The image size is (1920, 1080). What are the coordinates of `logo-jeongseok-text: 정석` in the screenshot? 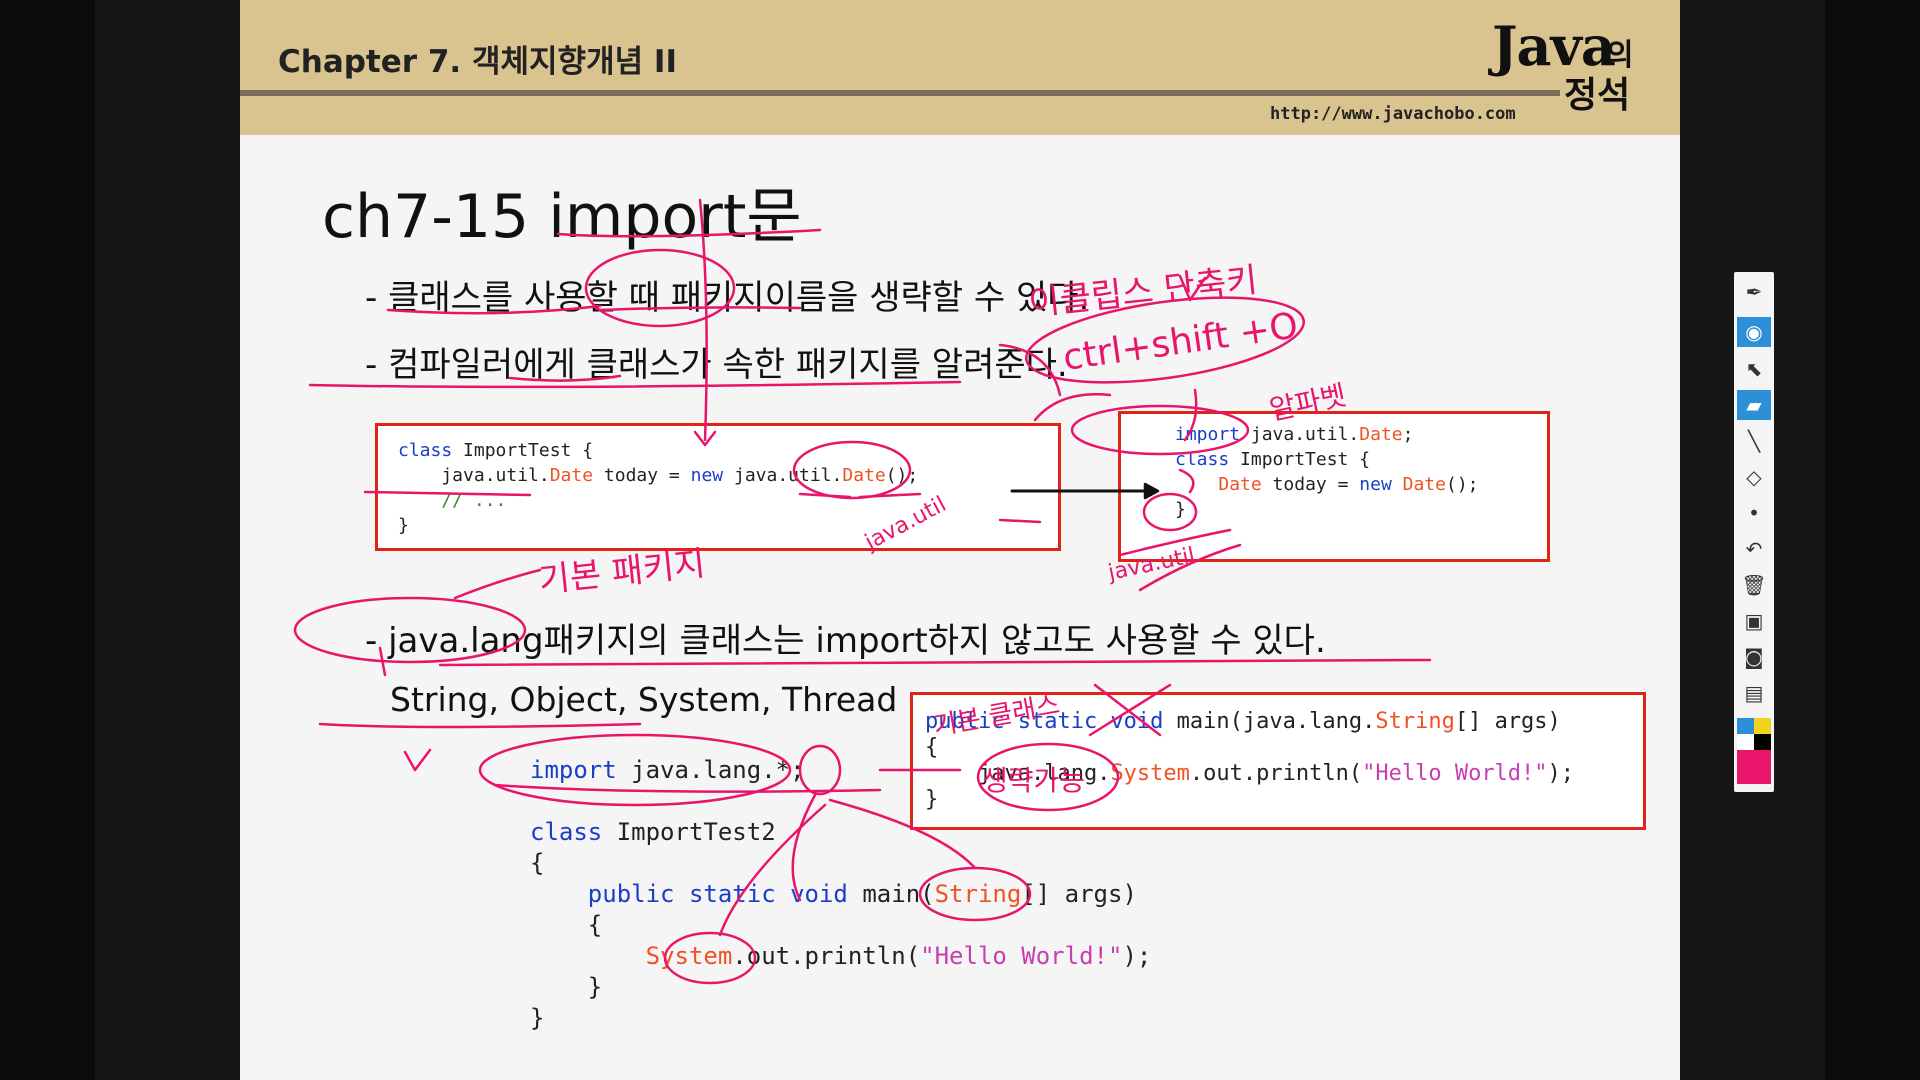 It's located at (1597, 95).